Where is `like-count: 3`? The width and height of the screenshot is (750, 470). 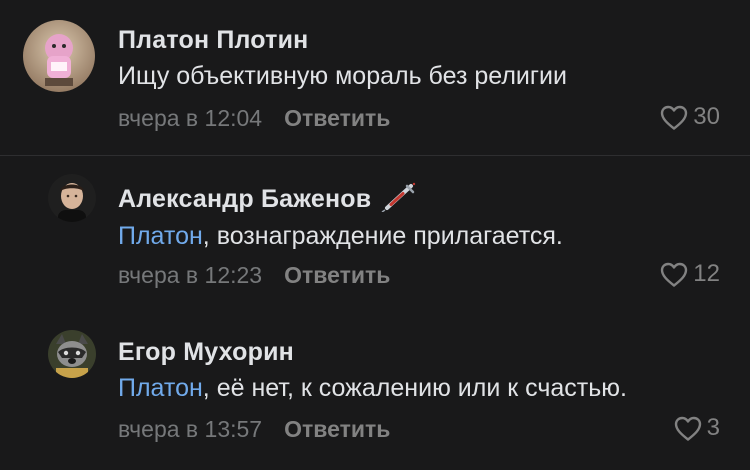
like-count: 3 is located at coordinates (713, 427).